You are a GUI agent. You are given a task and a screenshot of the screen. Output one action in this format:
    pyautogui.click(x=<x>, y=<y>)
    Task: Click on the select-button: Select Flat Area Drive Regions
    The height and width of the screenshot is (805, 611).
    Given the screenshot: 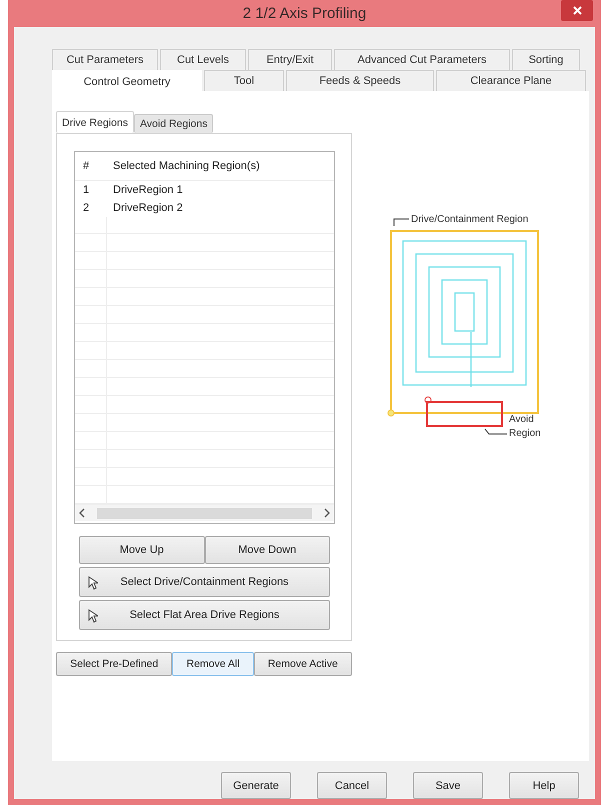 What is the action you would take?
    pyautogui.click(x=204, y=615)
    